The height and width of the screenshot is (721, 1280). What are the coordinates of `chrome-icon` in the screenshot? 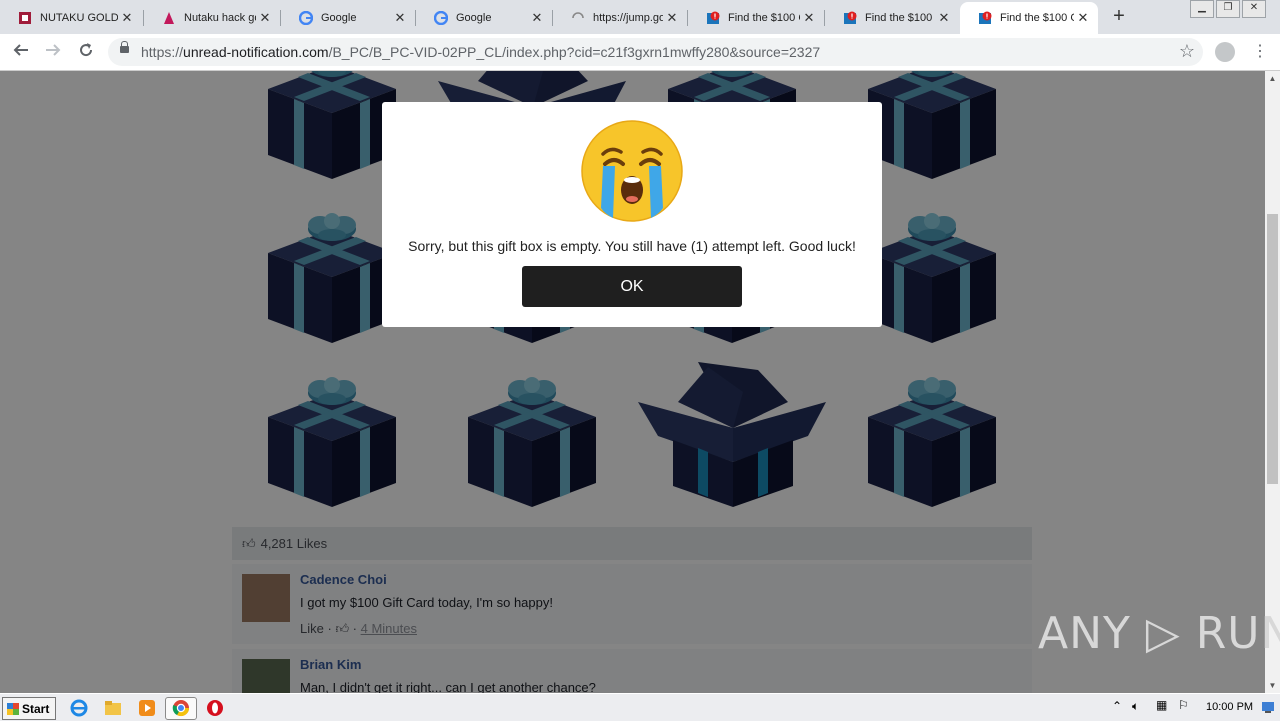 It's located at (181, 708).